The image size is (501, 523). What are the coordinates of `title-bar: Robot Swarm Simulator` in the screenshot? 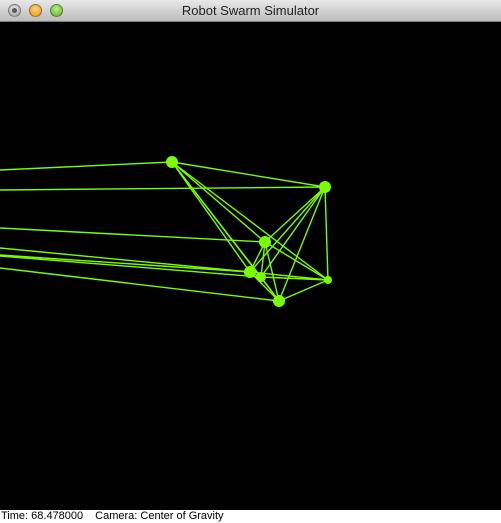 It's located at (250, 11).